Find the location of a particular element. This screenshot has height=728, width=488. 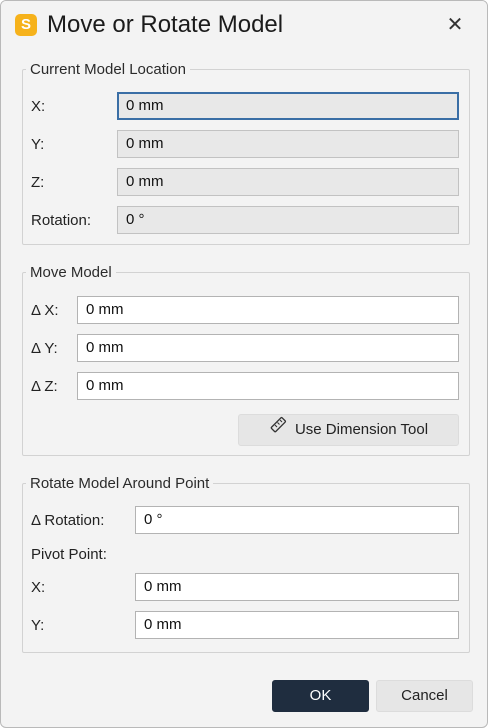

use-dimension-tool-button: Use Dimension Tool is located at coordinates (348, 430).